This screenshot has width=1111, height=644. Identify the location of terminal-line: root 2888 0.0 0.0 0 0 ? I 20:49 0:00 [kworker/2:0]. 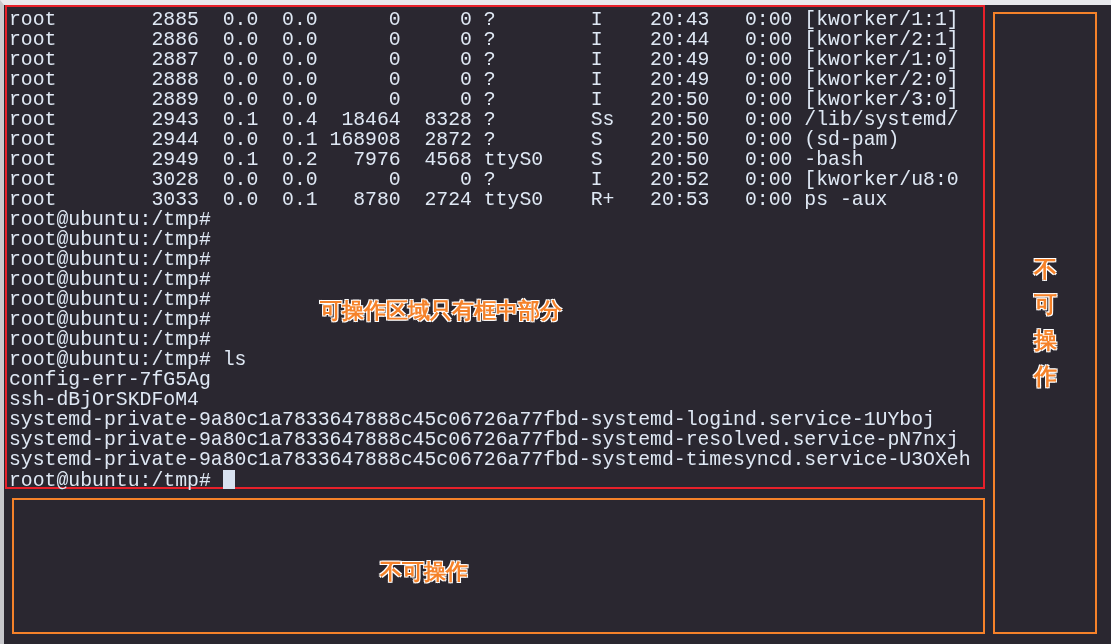
(484, 80).